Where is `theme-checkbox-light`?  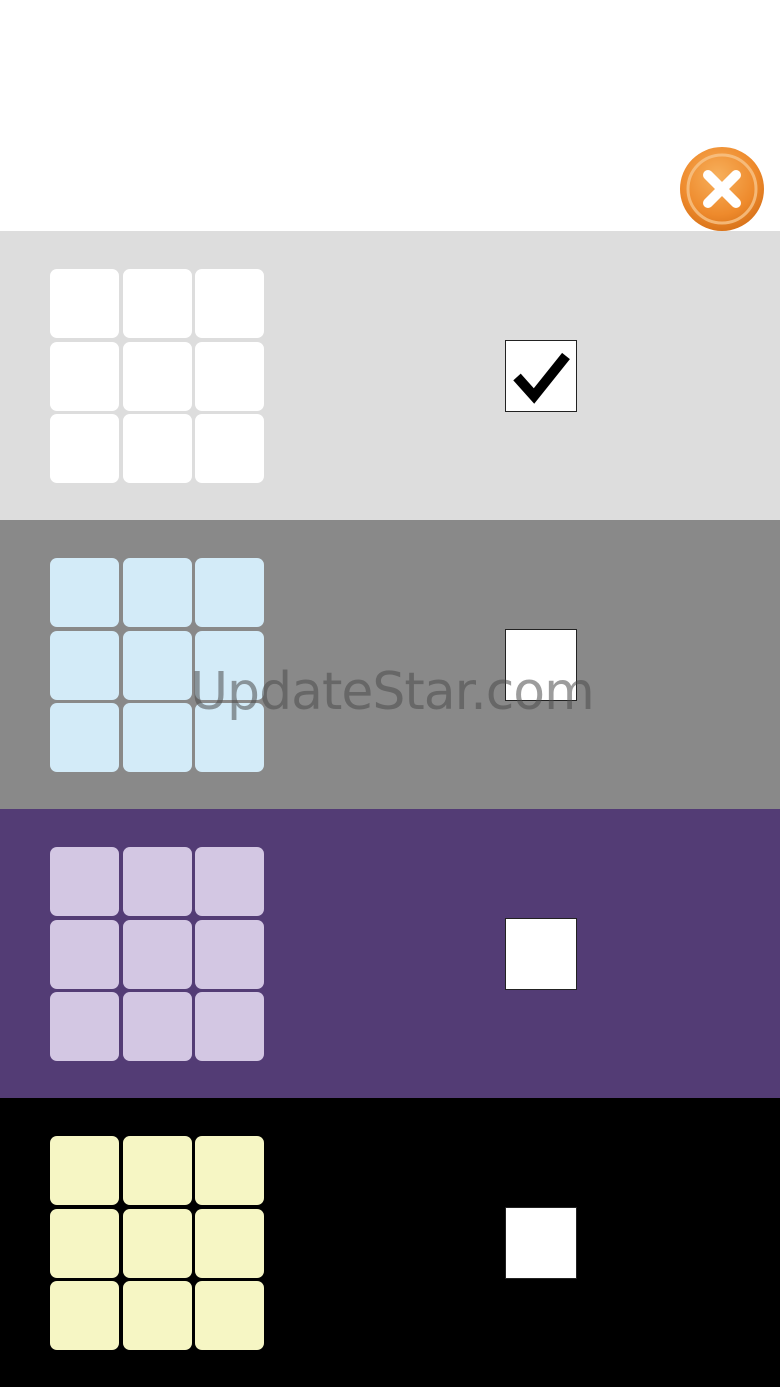 theme-checkbox-light is located at coordinates (541, 376).